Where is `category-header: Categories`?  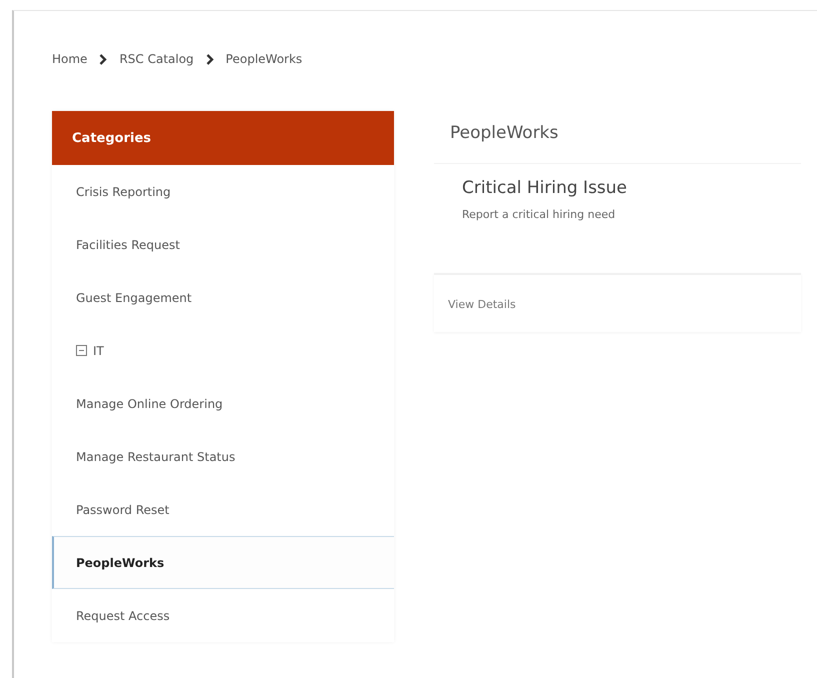 category-header: Categories is located at coordinates (223, 138).